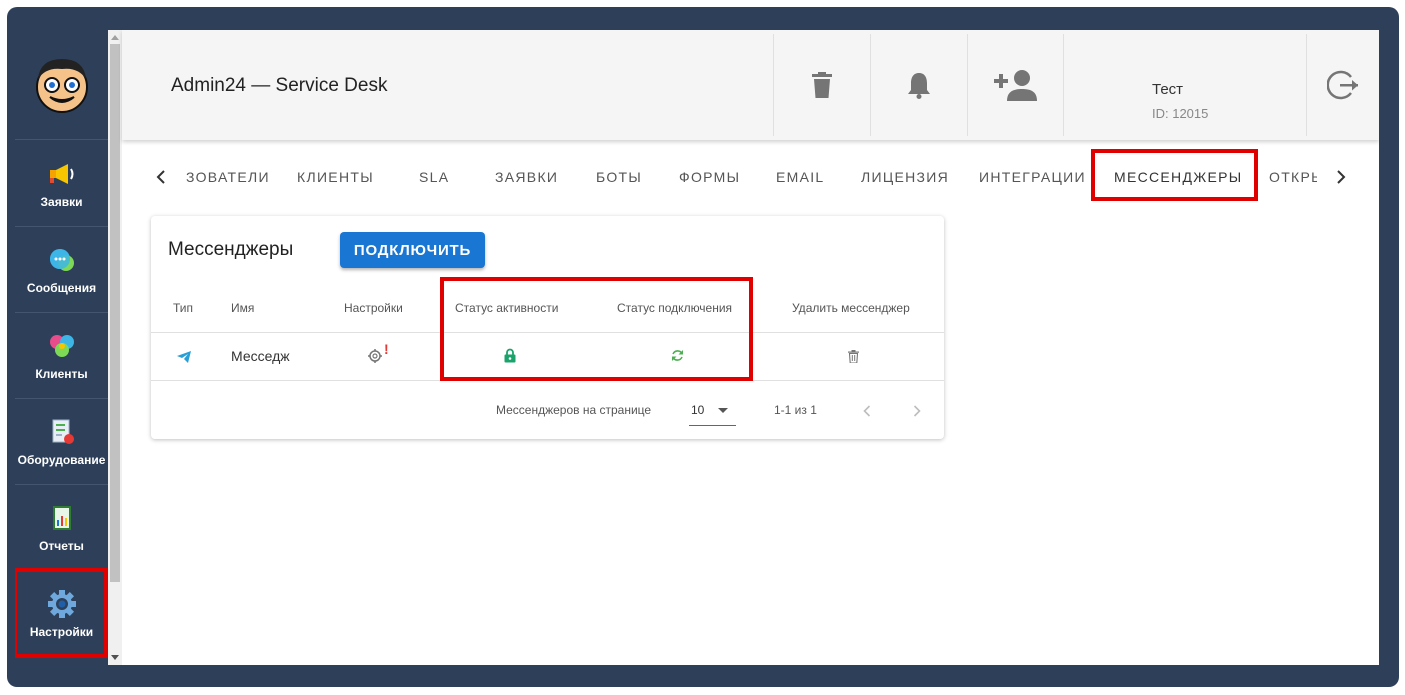 The height and width of the screenshot is (695, 1405). What do you see at coordinates (712, 411) in the screenshot?
I see `per-page-select: 10` at bounding box center [712, 411].